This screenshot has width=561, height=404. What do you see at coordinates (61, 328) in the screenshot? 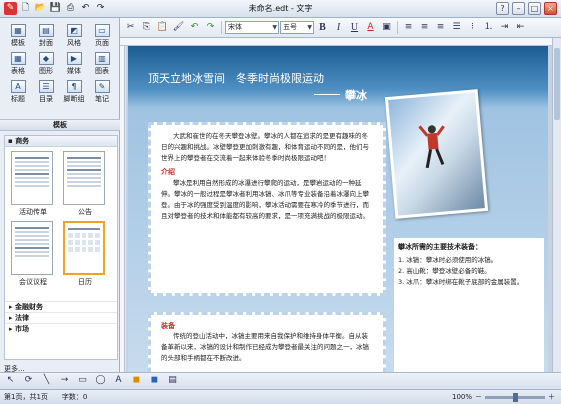
I see `category-market: ▸ 市场` at bounding box center [61, 328].